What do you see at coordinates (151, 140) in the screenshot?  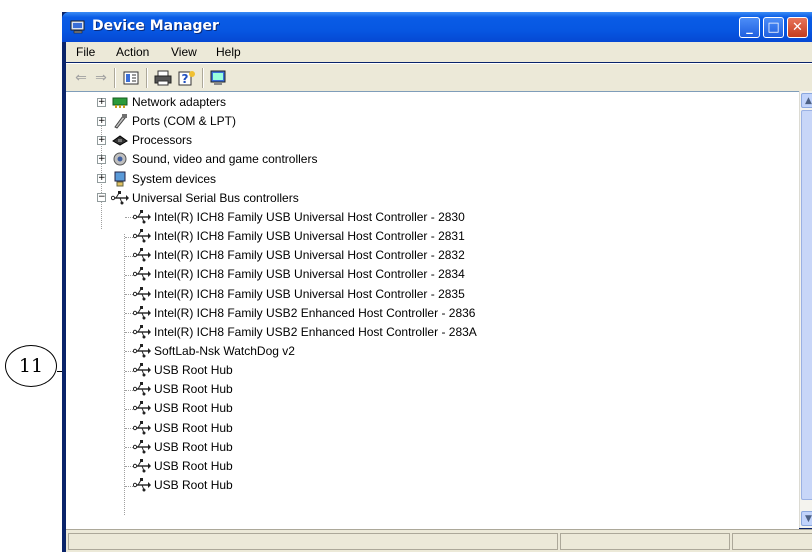 I see `tree-category-2: Processors` at bounding box center [151, 140].